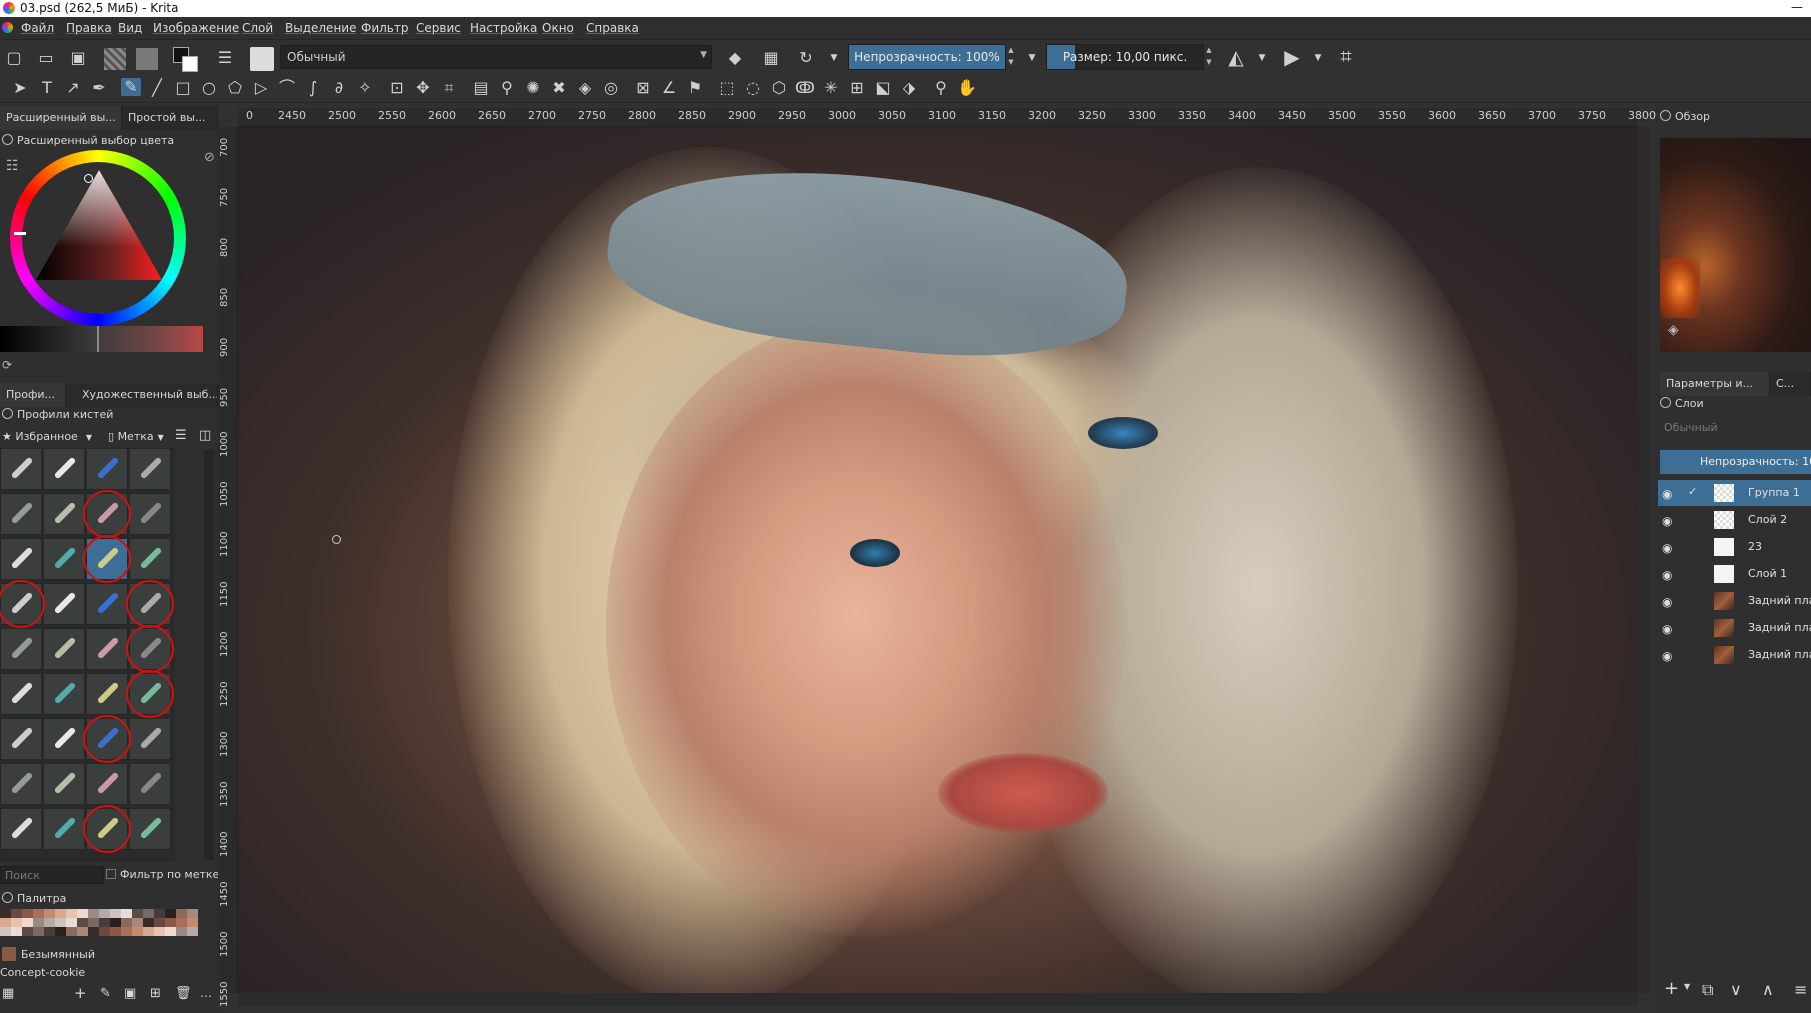 This screenshot has height=1013, width=1811. I want to click on gradient-icon, so click(147, 59).